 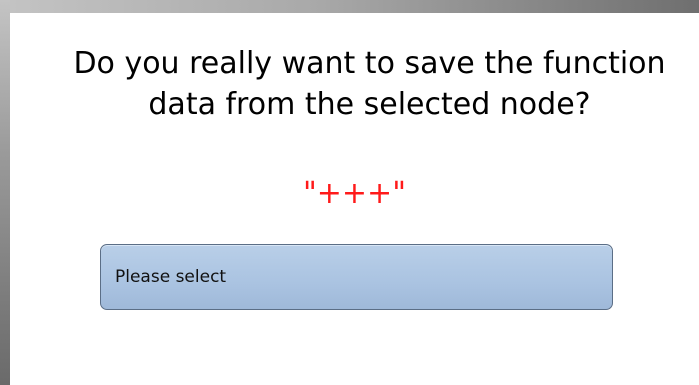 I want to click on window-frame-left, so click(x=5, y=192).